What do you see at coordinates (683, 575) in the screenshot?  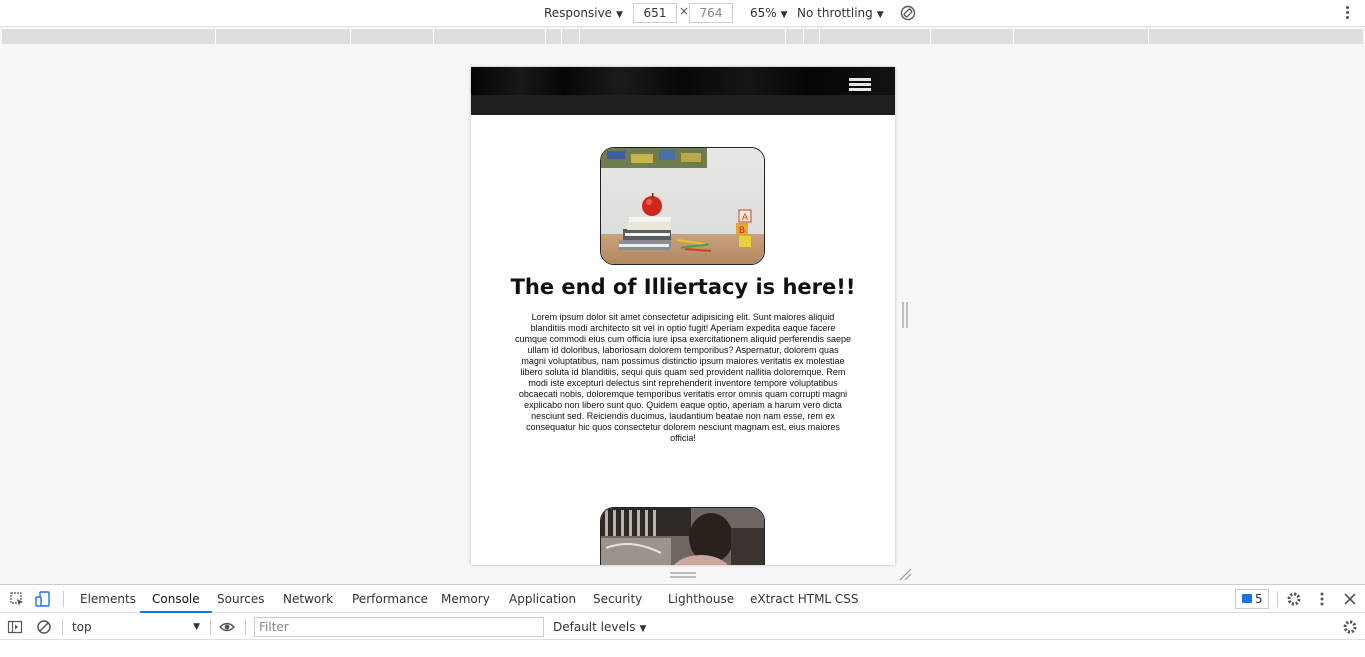 I see `resize-handle-bottom` at bounding box center [683, 575].